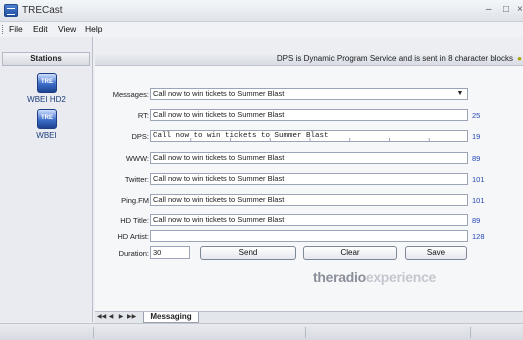  What do you see at coordinates (261, 29) in the screenshot?
I see `menu-bar: File Edit View Help` at bounding box center [261, 29].